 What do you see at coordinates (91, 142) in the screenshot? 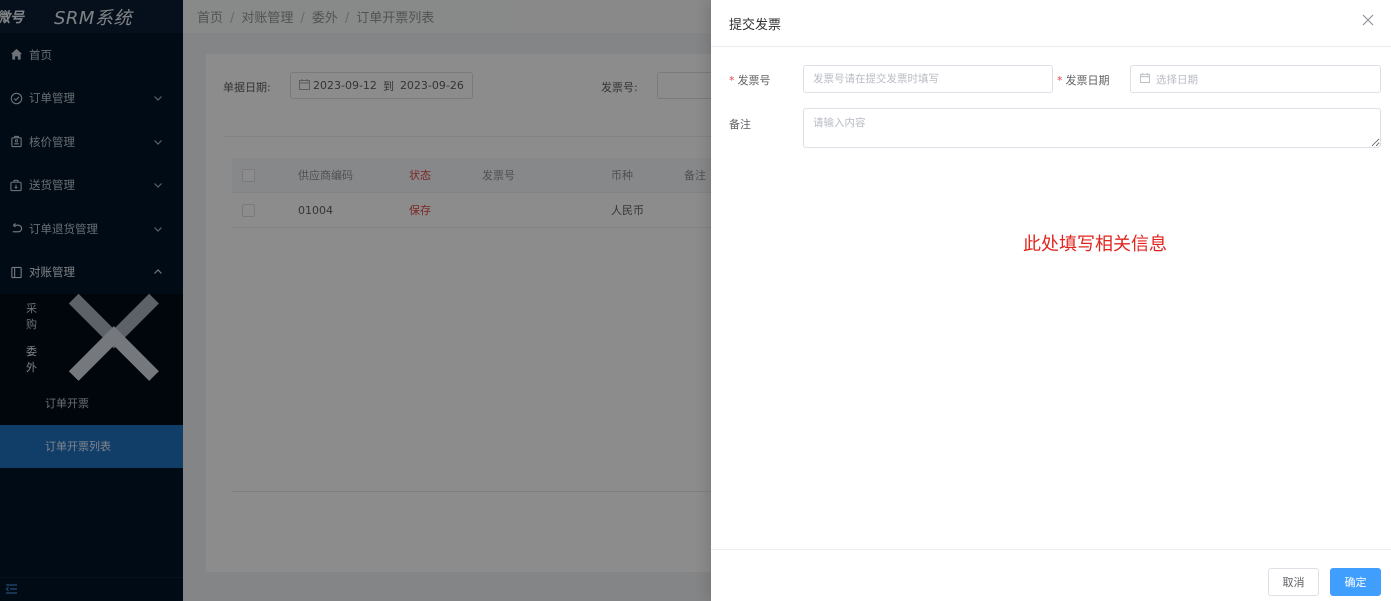
I see `sidebar-item-pricing-management: 核价管理` at bounding box center [91, 142].